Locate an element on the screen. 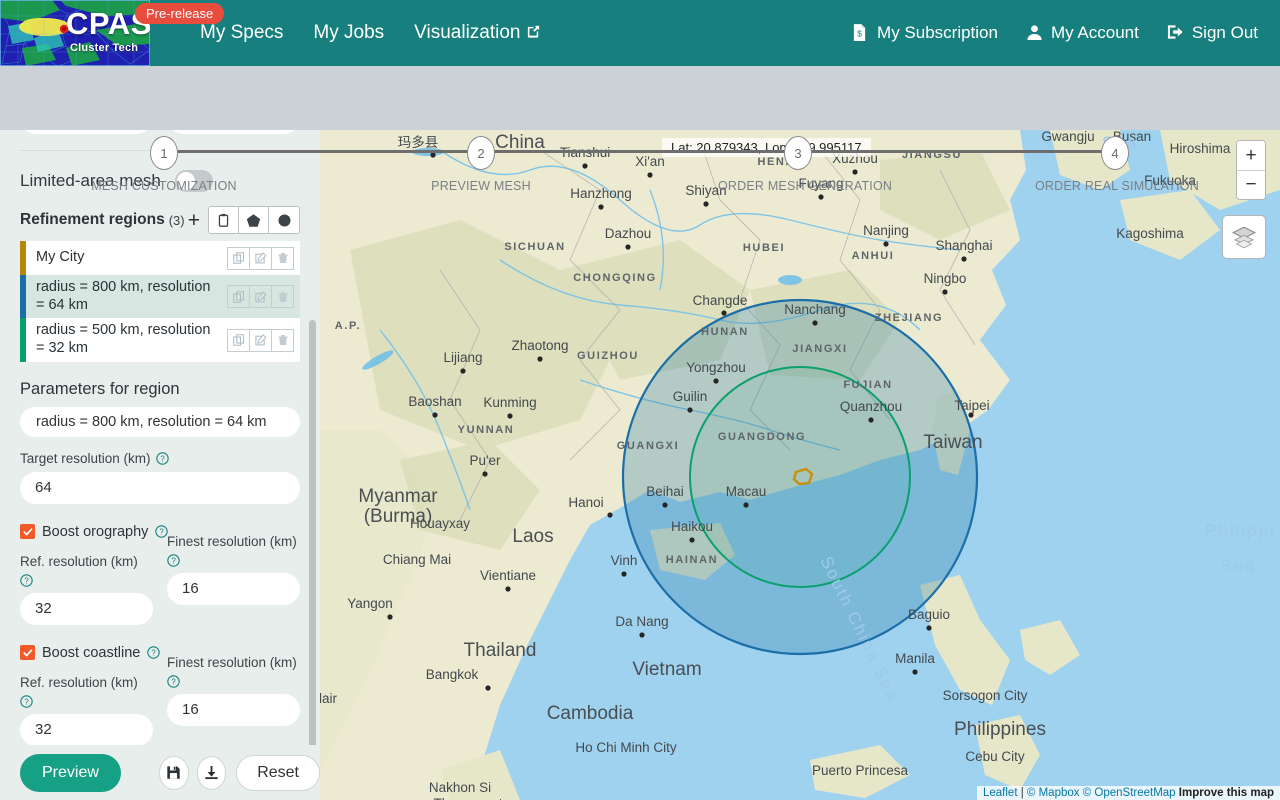 The image size is (1280, 800). check-icon is located at coordinates (27, 653).